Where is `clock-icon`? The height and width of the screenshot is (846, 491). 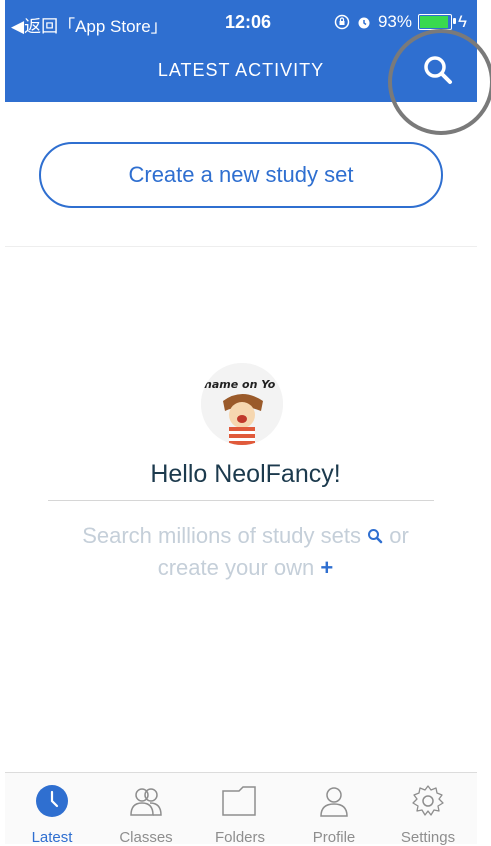
clock-icon is located at coordinates (52, 801).